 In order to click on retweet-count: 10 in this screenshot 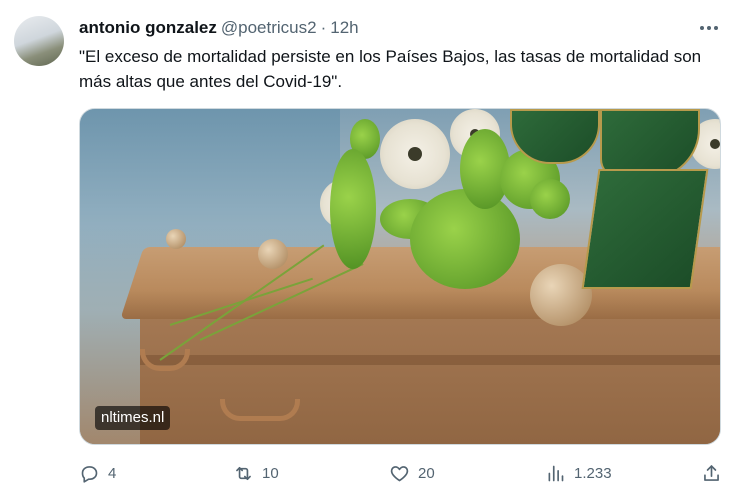, I will do `click(270, 473)`.